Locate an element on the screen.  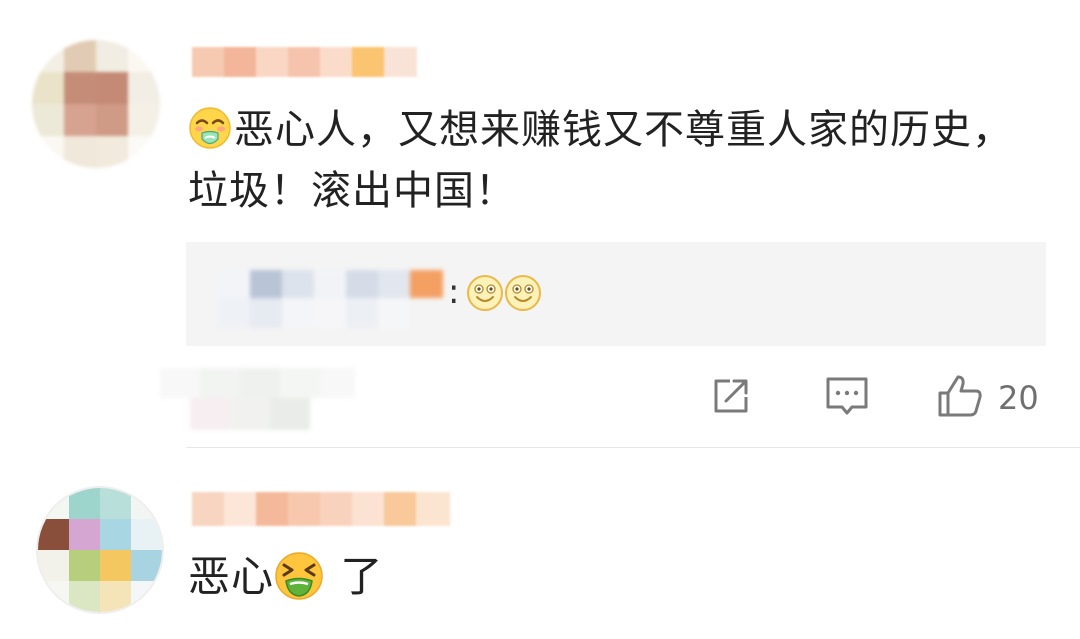
comment-text-end: 了 is located at coordinates (355, 576).